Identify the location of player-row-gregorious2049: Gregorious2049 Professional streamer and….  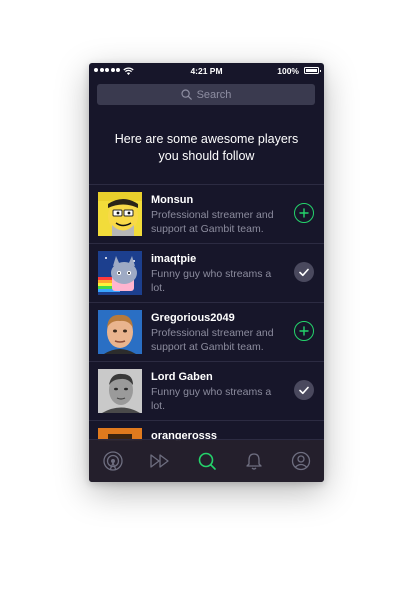
(206, 332).